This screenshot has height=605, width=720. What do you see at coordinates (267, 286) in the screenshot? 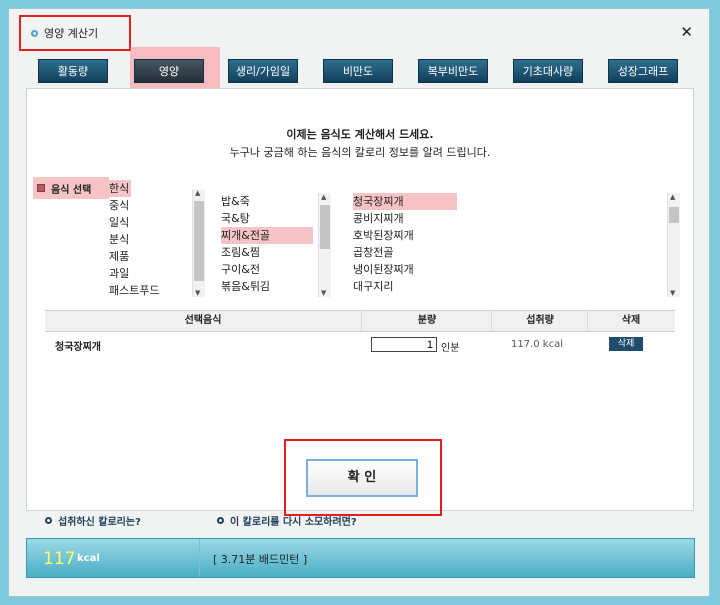
I see `list-item: 볶음&튀김` at bounding box center [267, 286].